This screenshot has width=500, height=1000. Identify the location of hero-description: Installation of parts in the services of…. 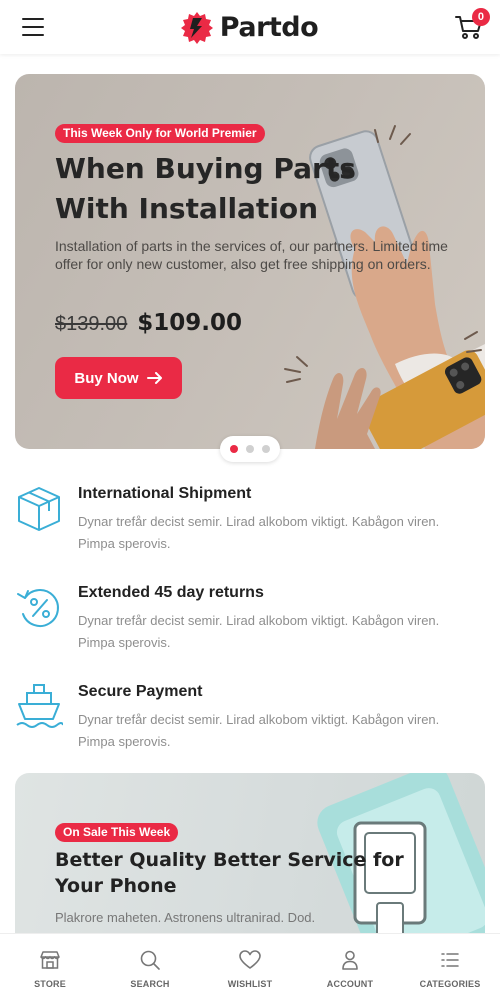
(251, 255).